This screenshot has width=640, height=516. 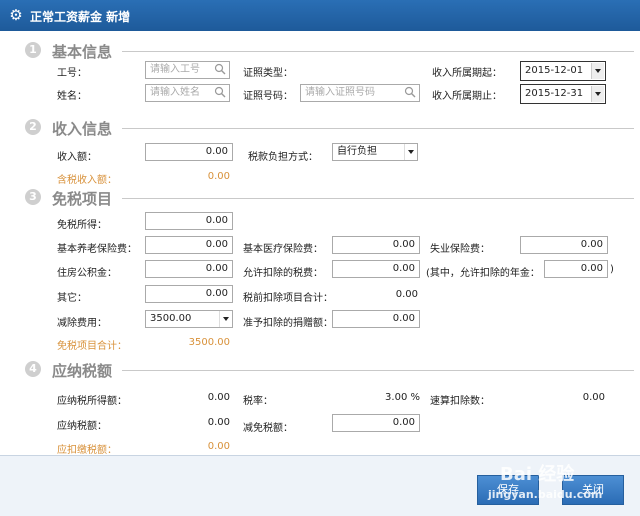 What do you see at coordinates (376, 269) in the screenshot?
I see `allowed-tax-input: 0.00` at bounding box center [376, 269].